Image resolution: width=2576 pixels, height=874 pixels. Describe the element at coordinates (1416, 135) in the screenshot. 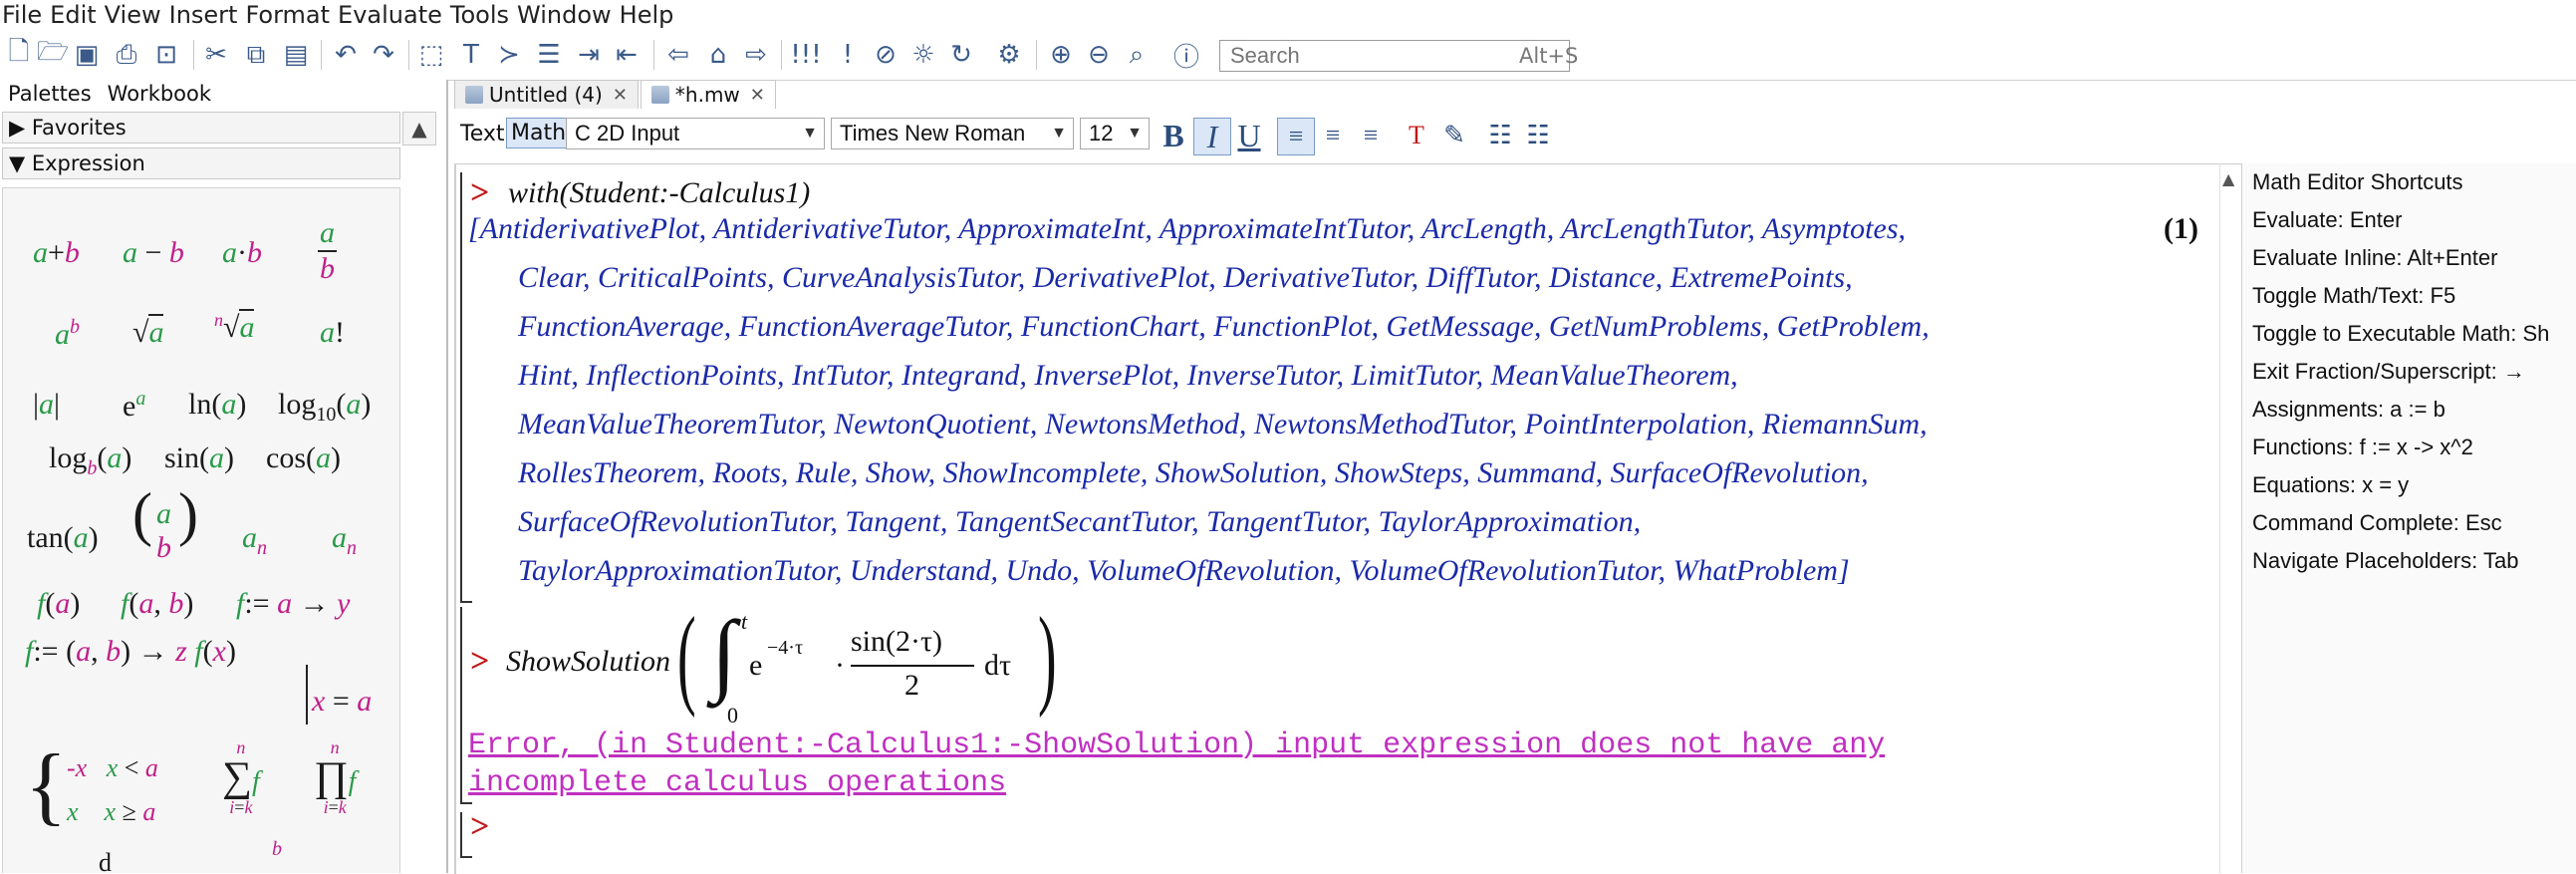

I see `text-color-icon: T` at that location.